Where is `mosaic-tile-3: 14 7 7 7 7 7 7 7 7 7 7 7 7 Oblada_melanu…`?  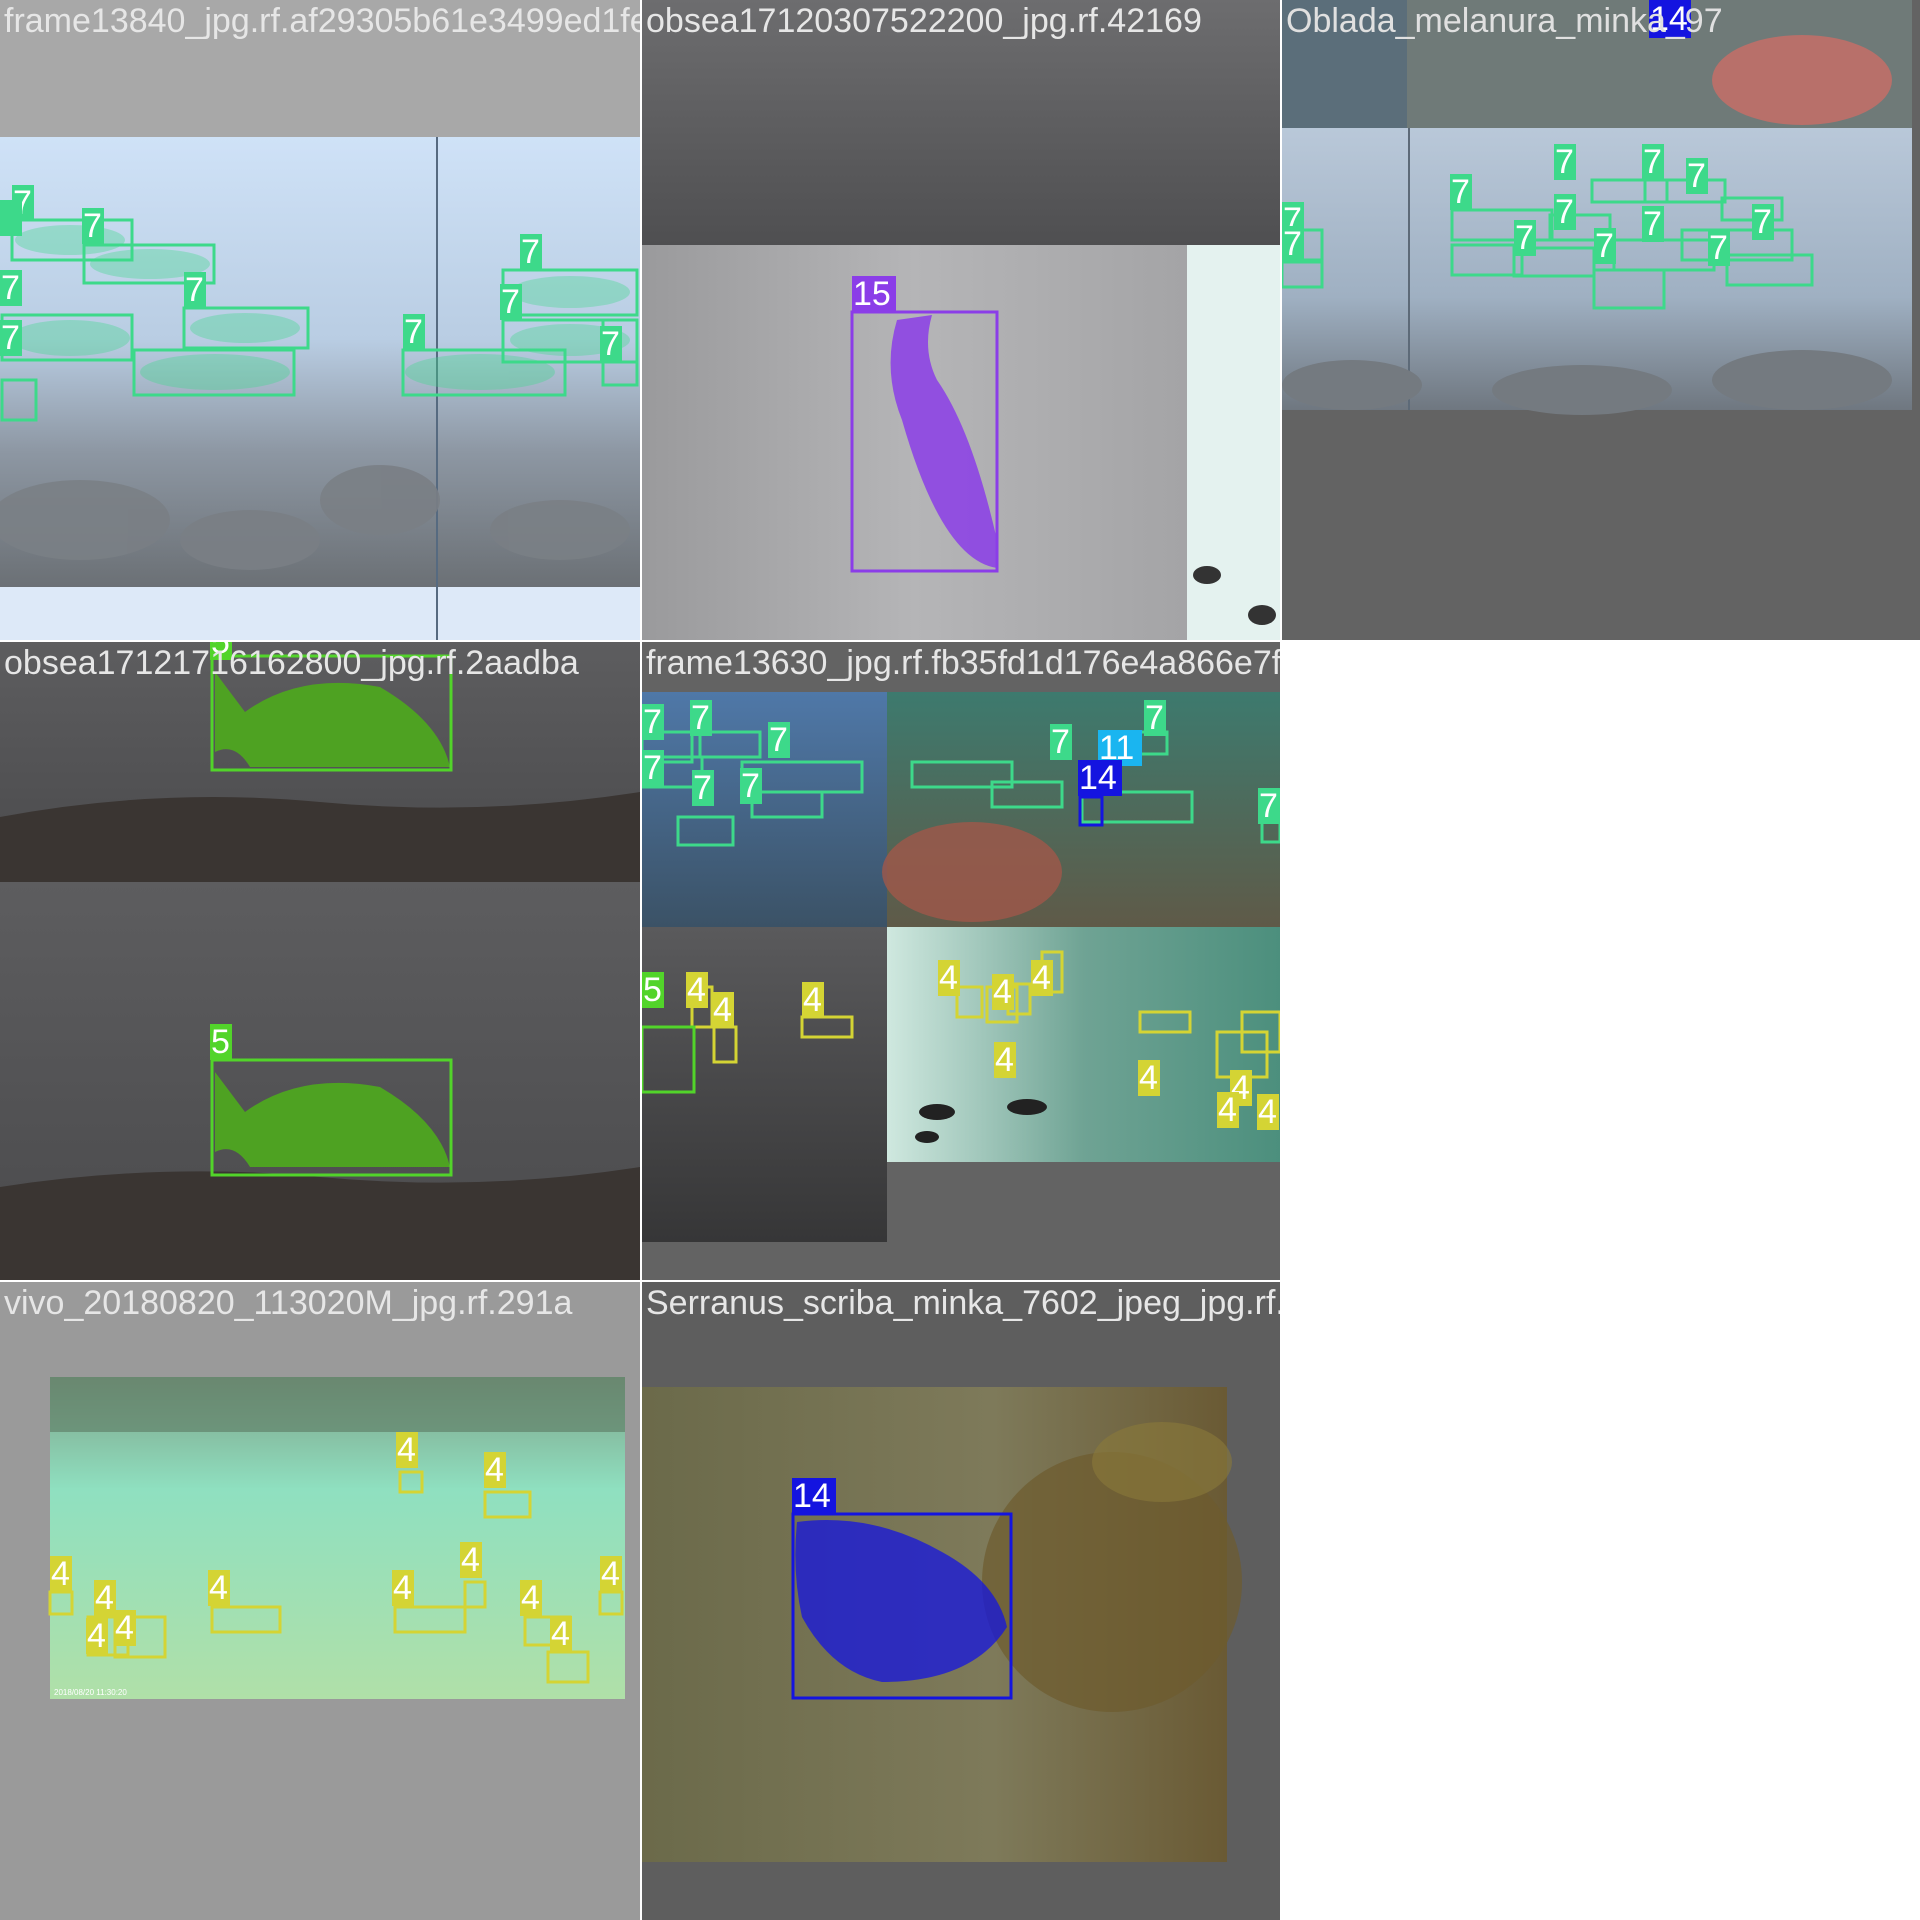
mosaic-tile-3: 14 7 7 7 7 7 7 7 7 7 7 7 7 Oblada_melanu… is located at coordinates (1601, 320).